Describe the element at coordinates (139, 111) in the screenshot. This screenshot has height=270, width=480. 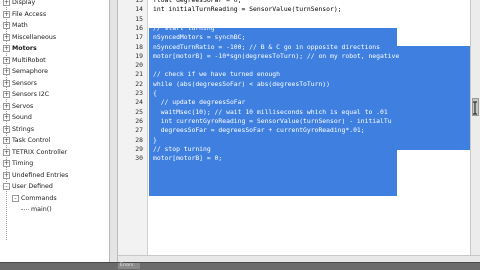
I see `line-number: 25` at that location.